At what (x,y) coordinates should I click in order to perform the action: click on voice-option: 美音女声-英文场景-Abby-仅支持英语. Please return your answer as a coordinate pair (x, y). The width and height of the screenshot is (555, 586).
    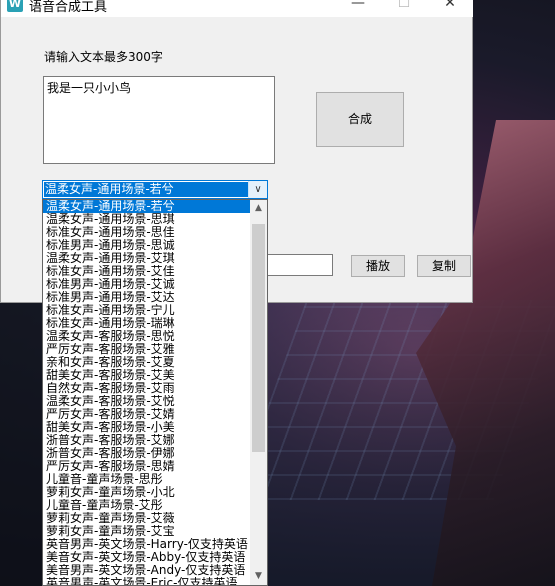
    Looking at the image, I should click on (147, 557).